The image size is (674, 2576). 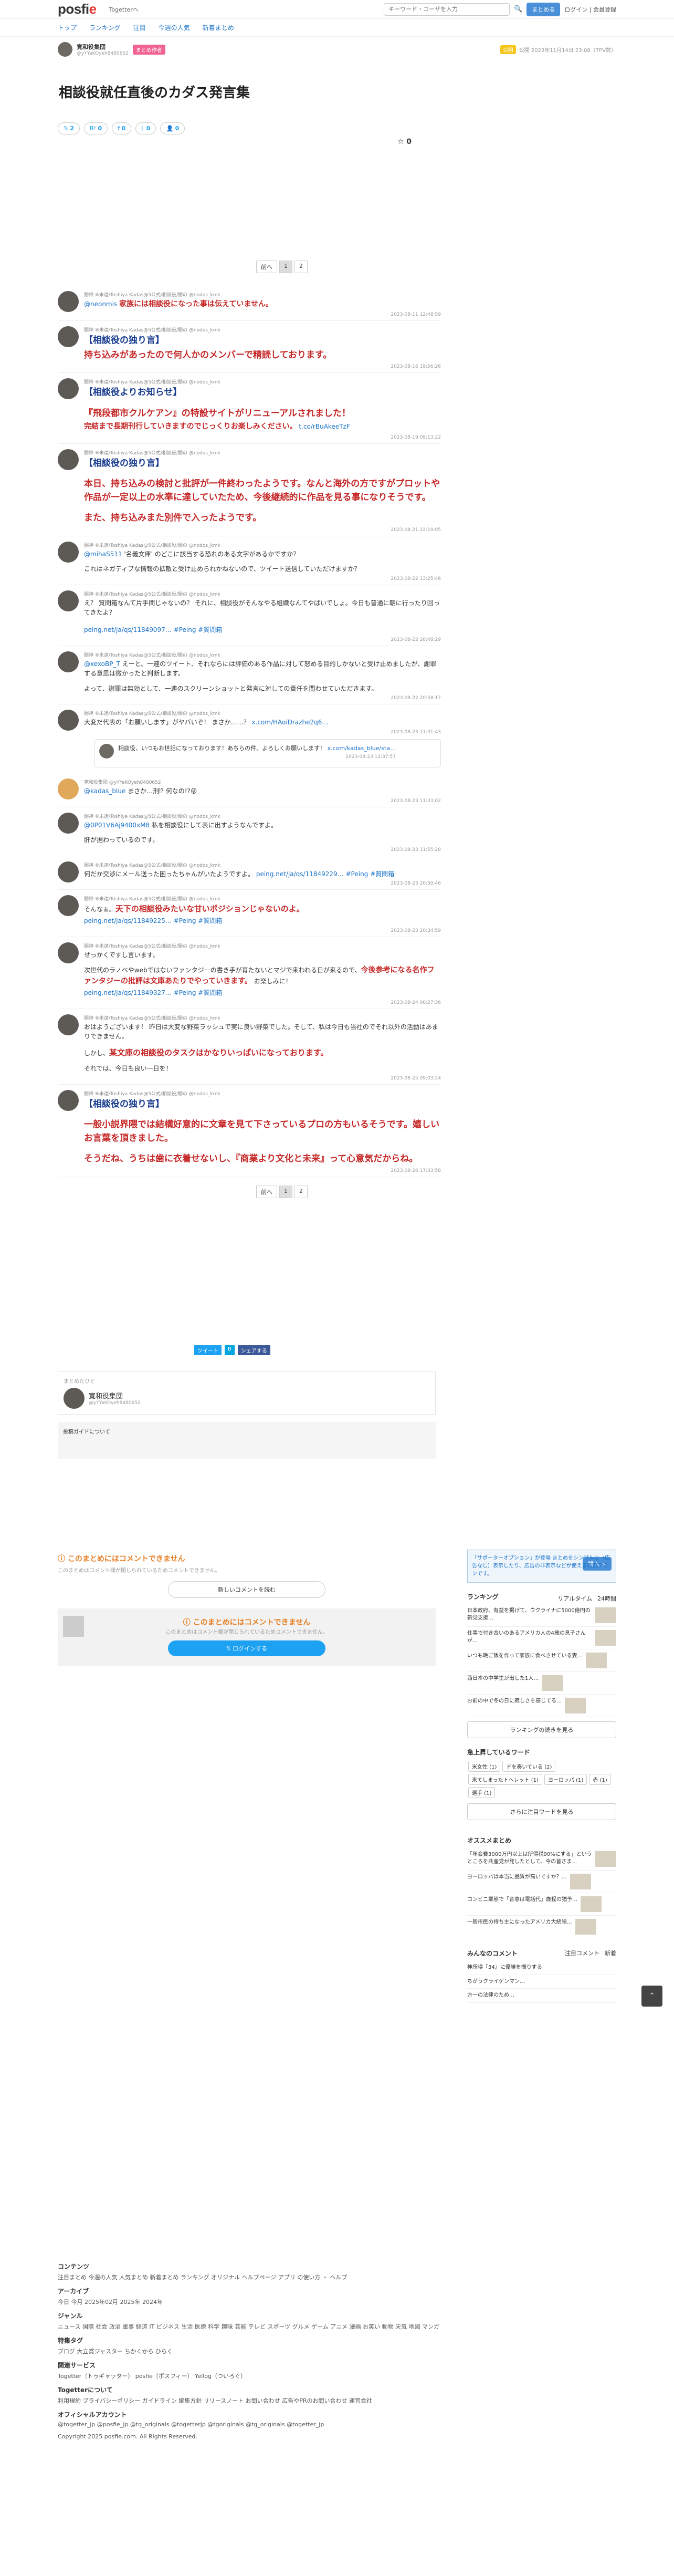 I want to click on footer-special-links: ブログ 大立賞ジャスター ちかくから ひらく, so click(x=337, y=2351).